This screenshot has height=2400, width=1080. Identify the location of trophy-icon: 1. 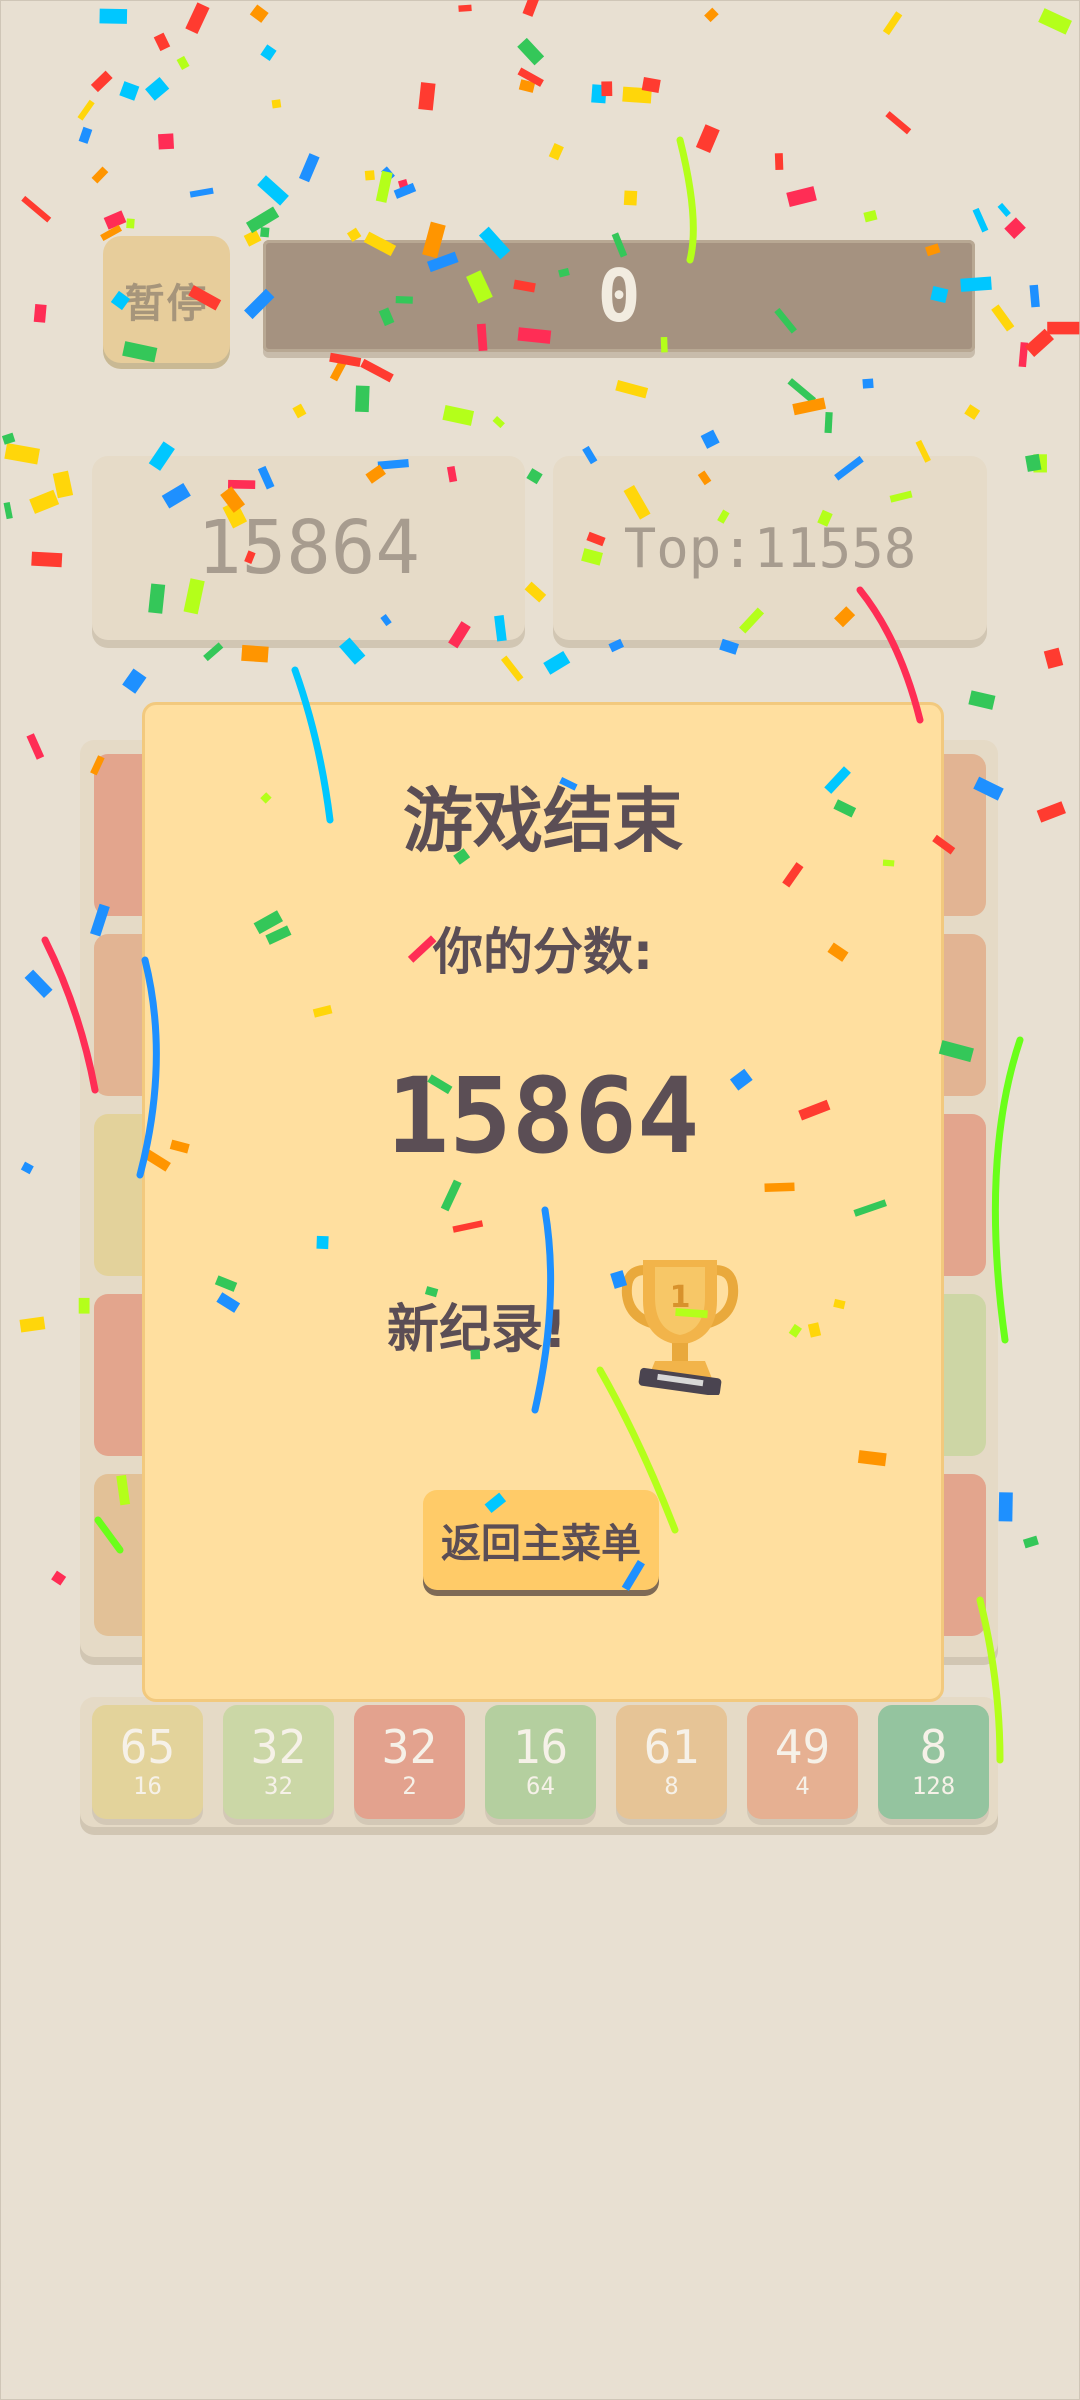
(680, 1327).